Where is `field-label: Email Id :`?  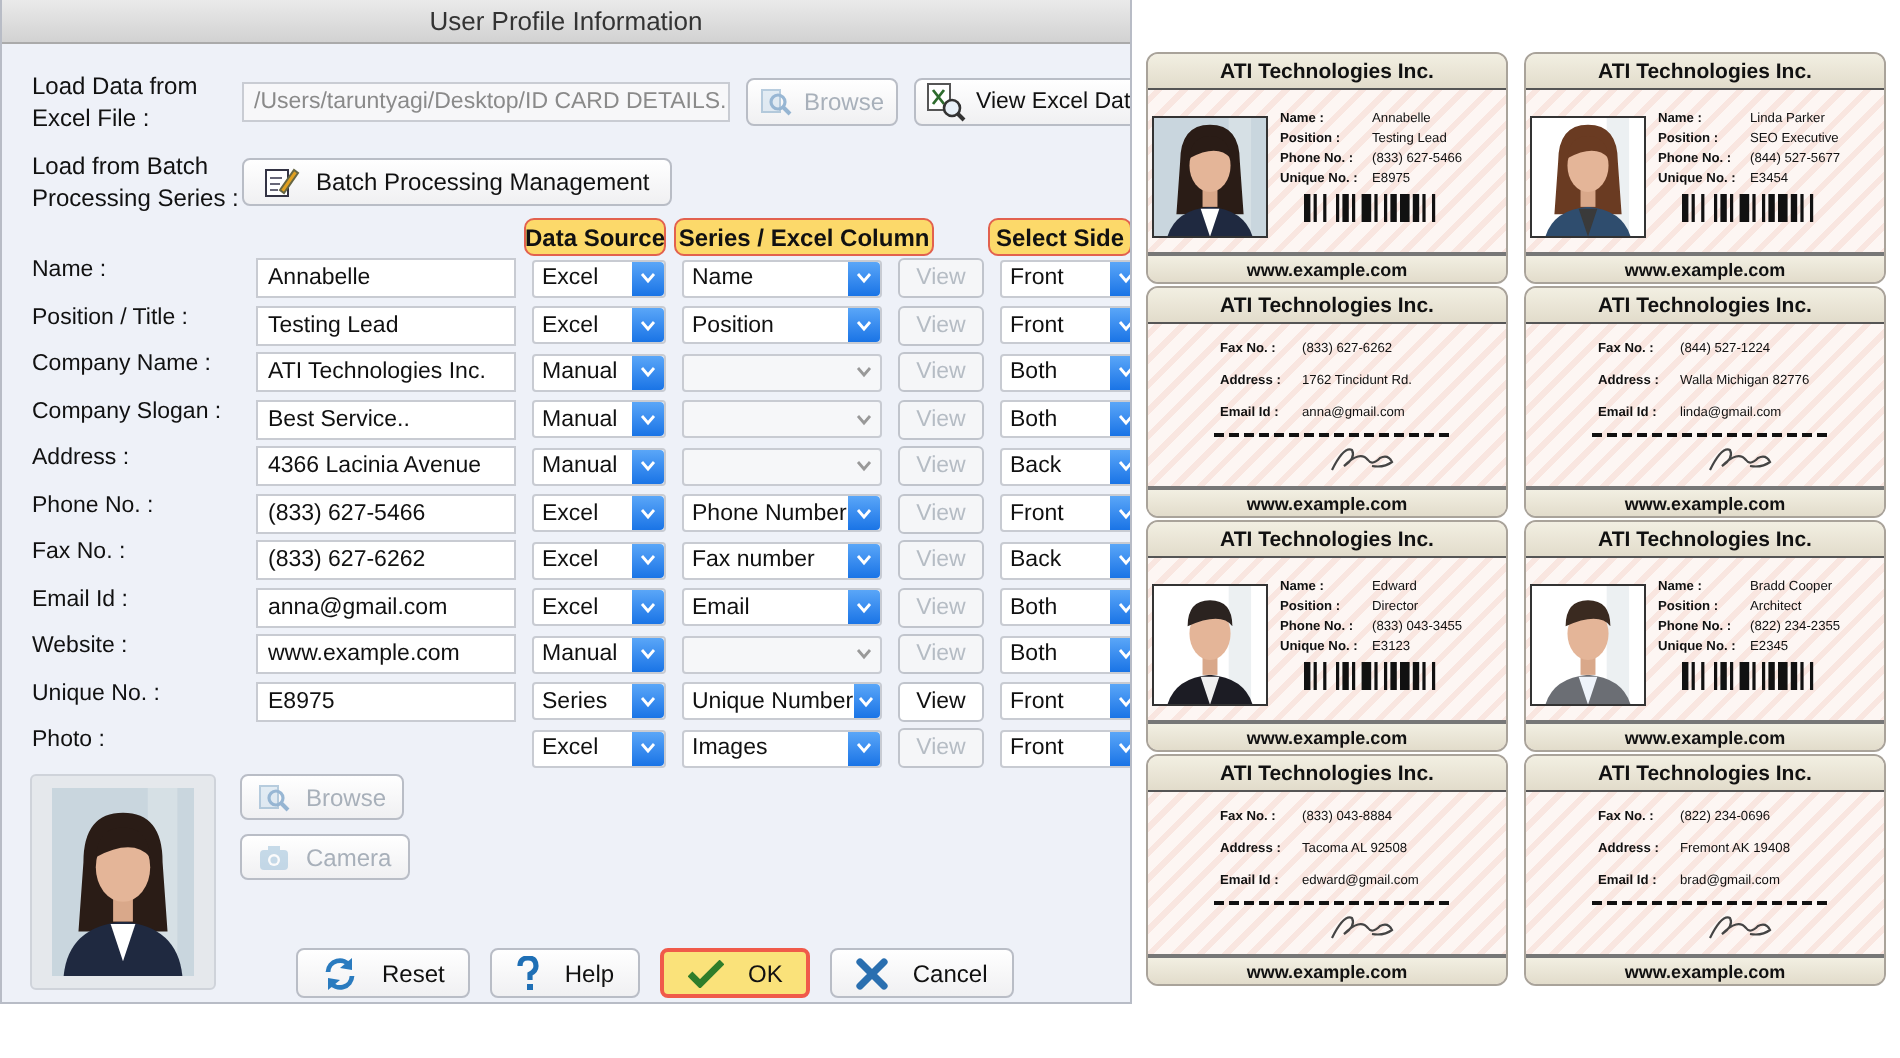 field-label: Email Id : is located at coordinates (81, 599).